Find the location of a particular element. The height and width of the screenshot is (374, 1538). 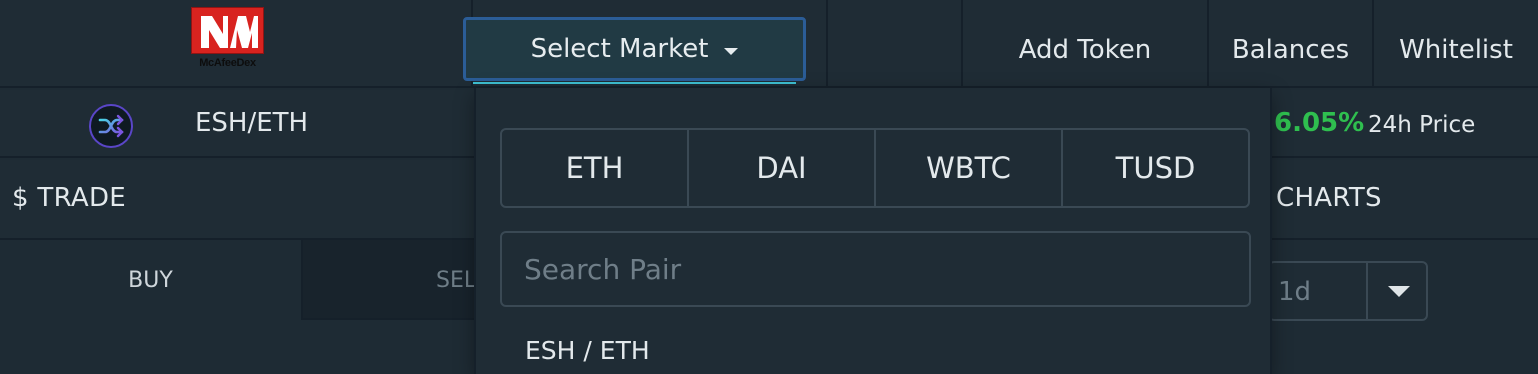

charts-section-title: CHARTS is located at coordinates (1329, 198).